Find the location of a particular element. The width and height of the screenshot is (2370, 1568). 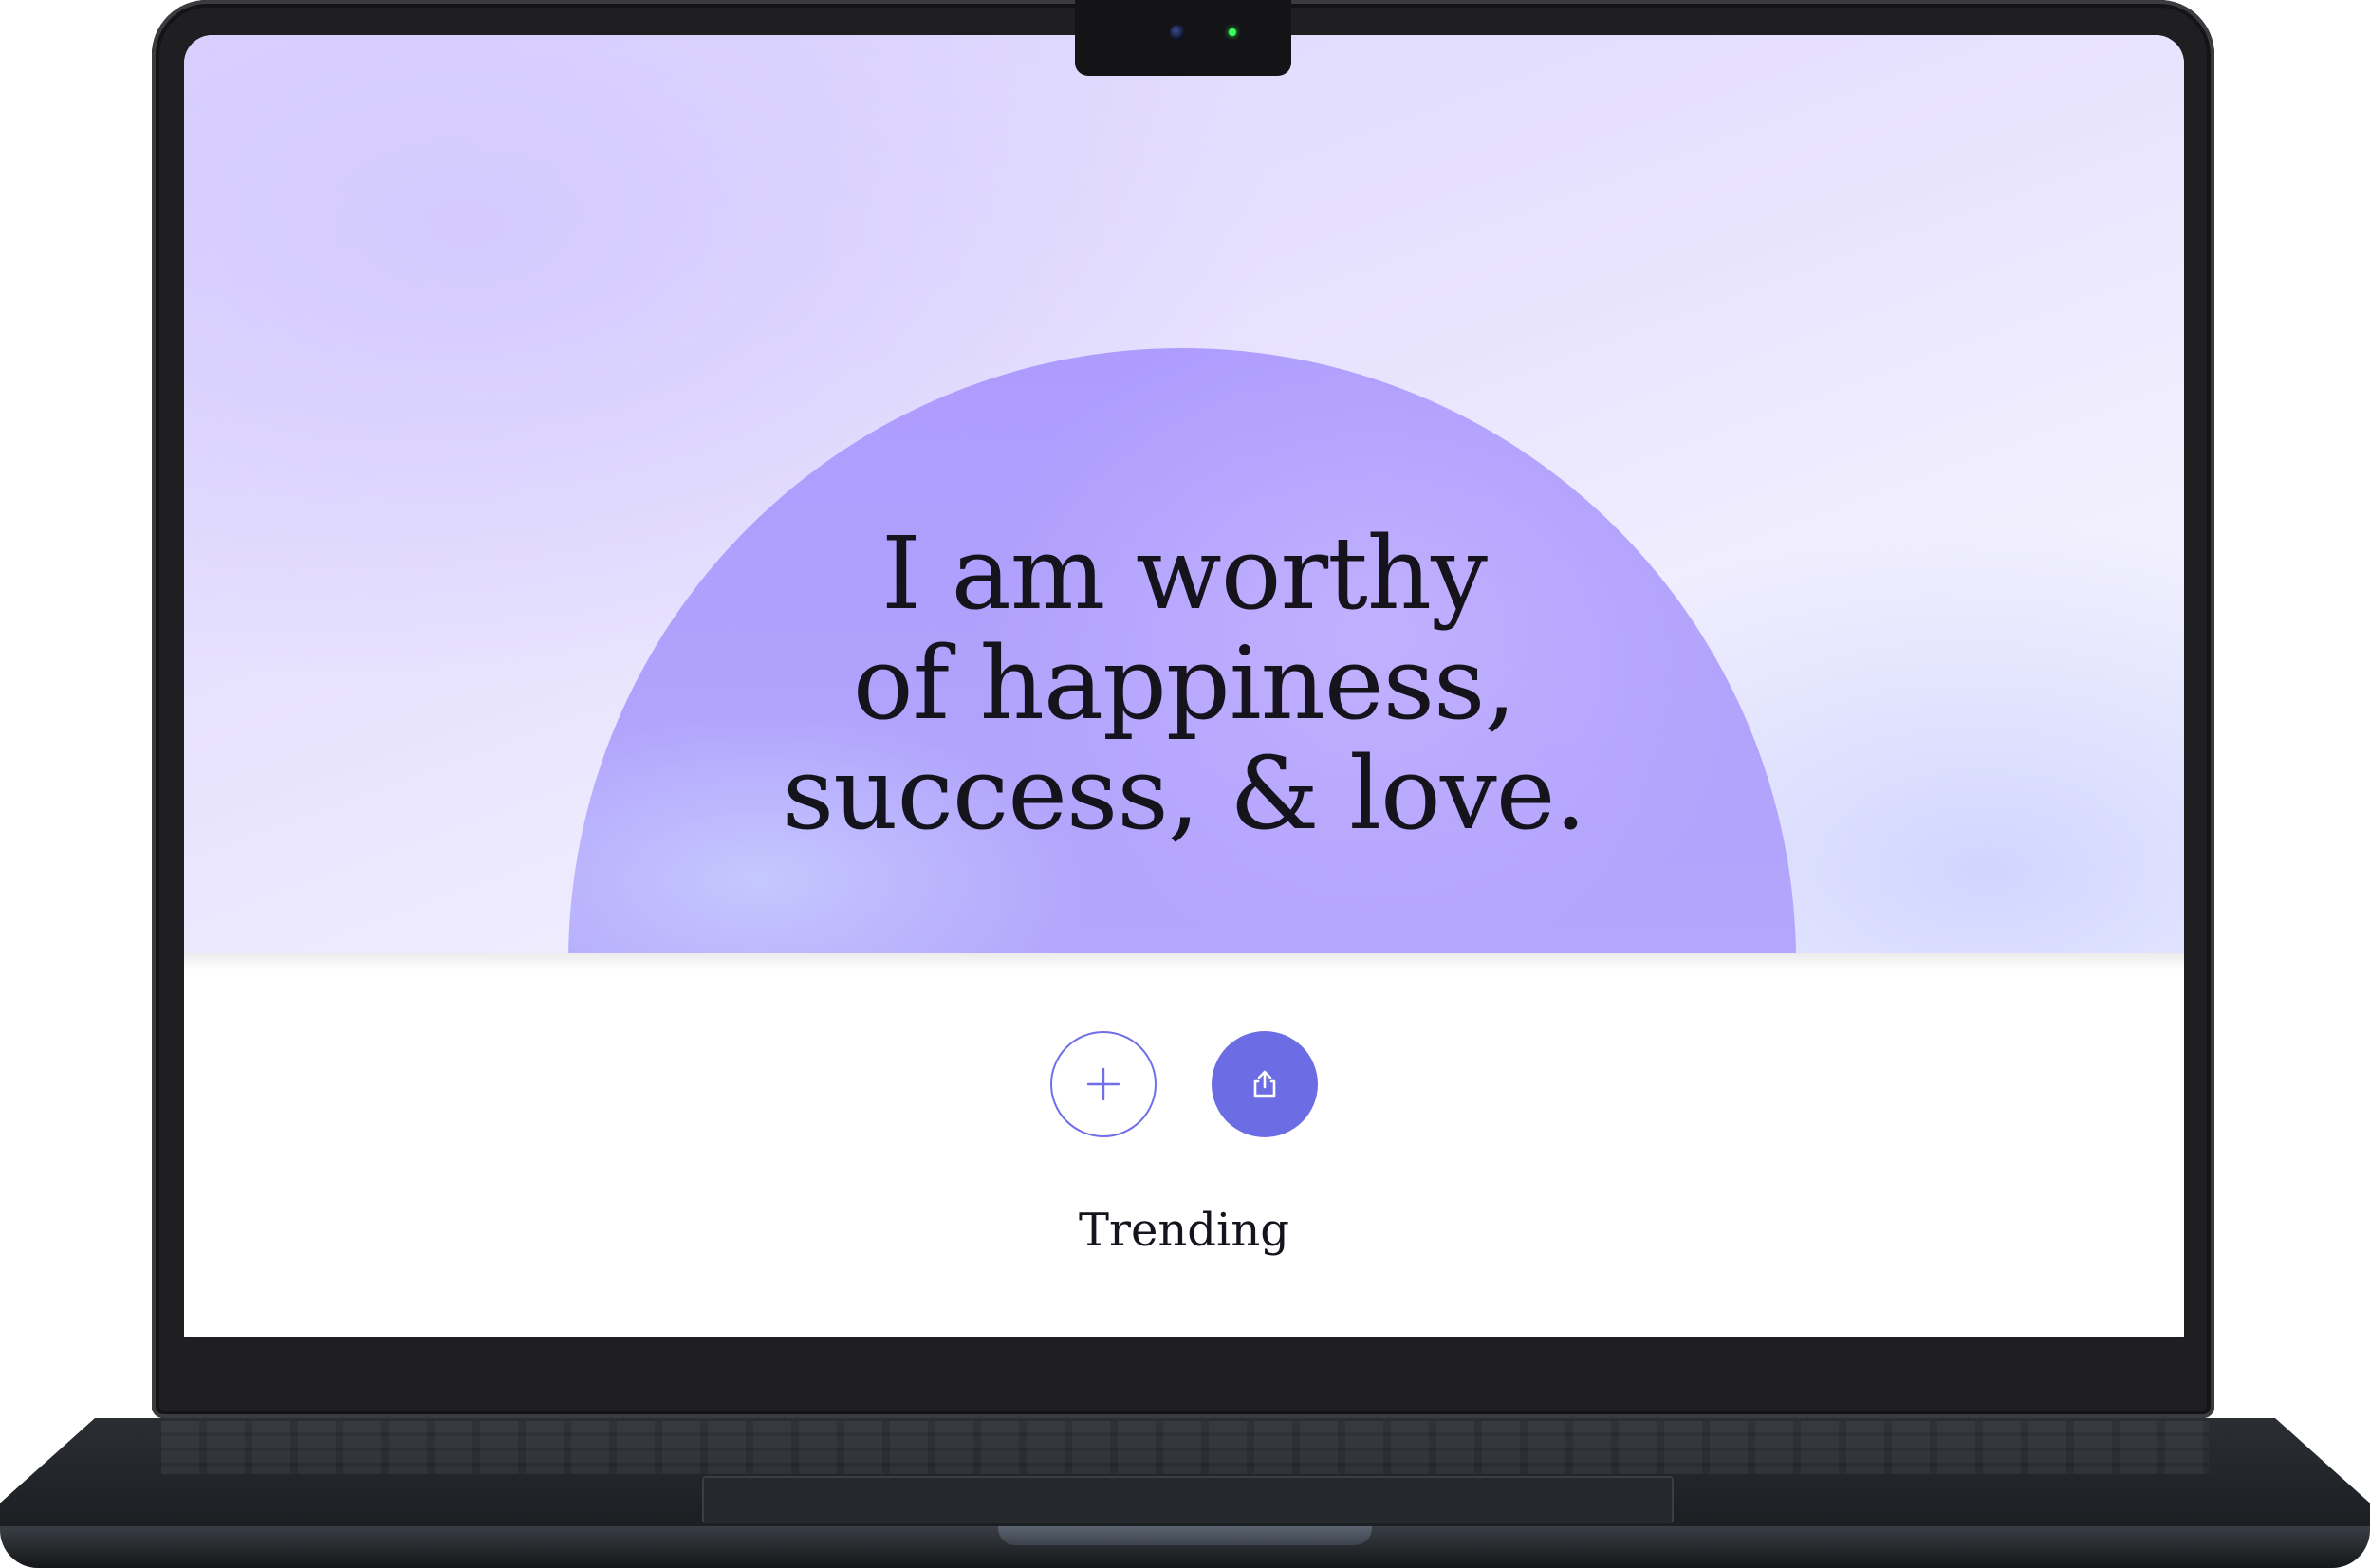

trackpad is located at coordinates (1188, 1500).